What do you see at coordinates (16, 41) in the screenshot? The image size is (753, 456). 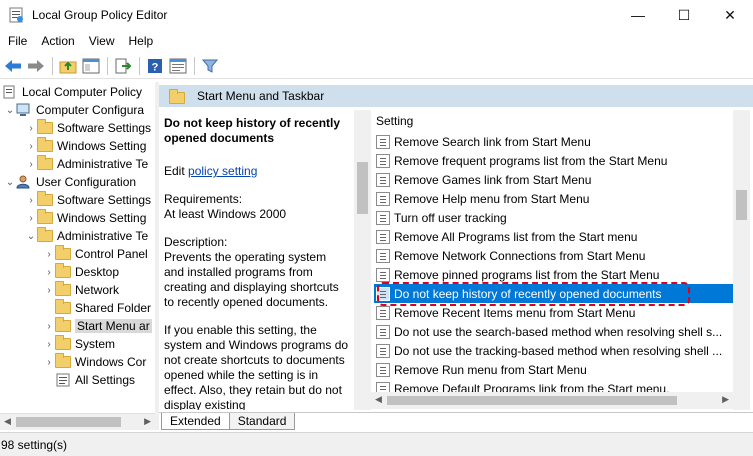 I see `menu-file: File` at bounding box center [16, 41].